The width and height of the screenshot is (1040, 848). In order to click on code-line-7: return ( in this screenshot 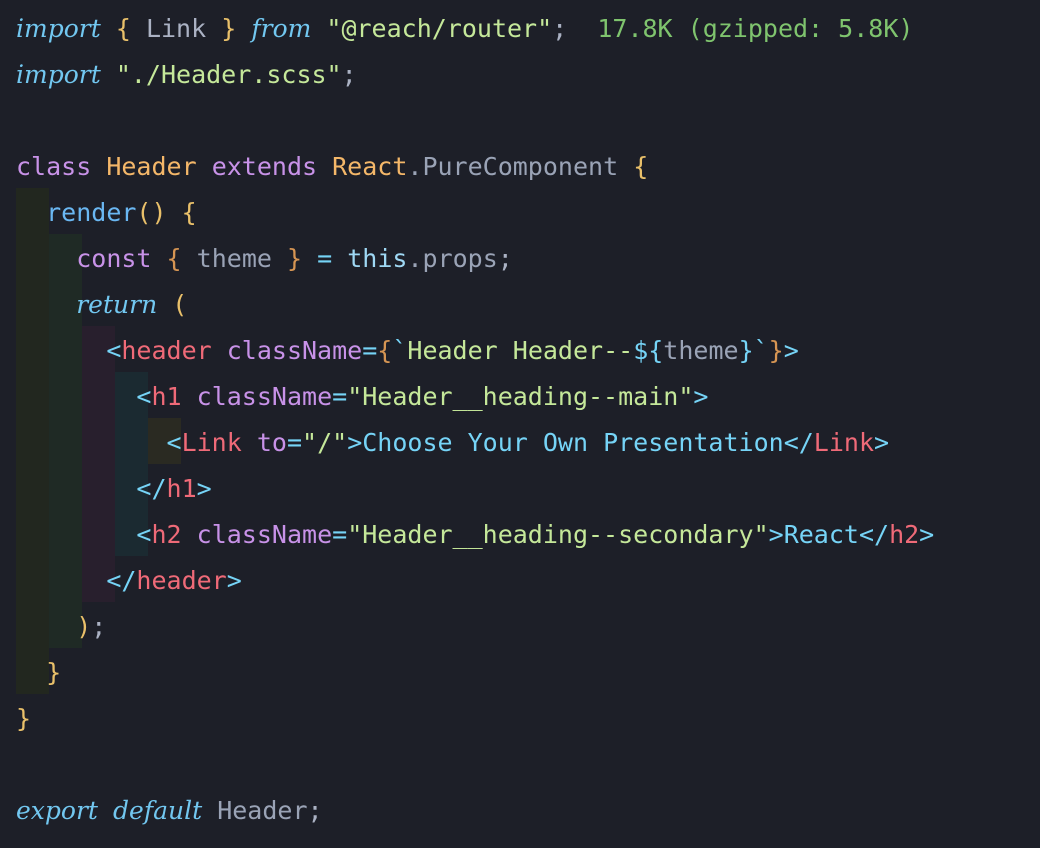, I will do `click(101, 305)`.